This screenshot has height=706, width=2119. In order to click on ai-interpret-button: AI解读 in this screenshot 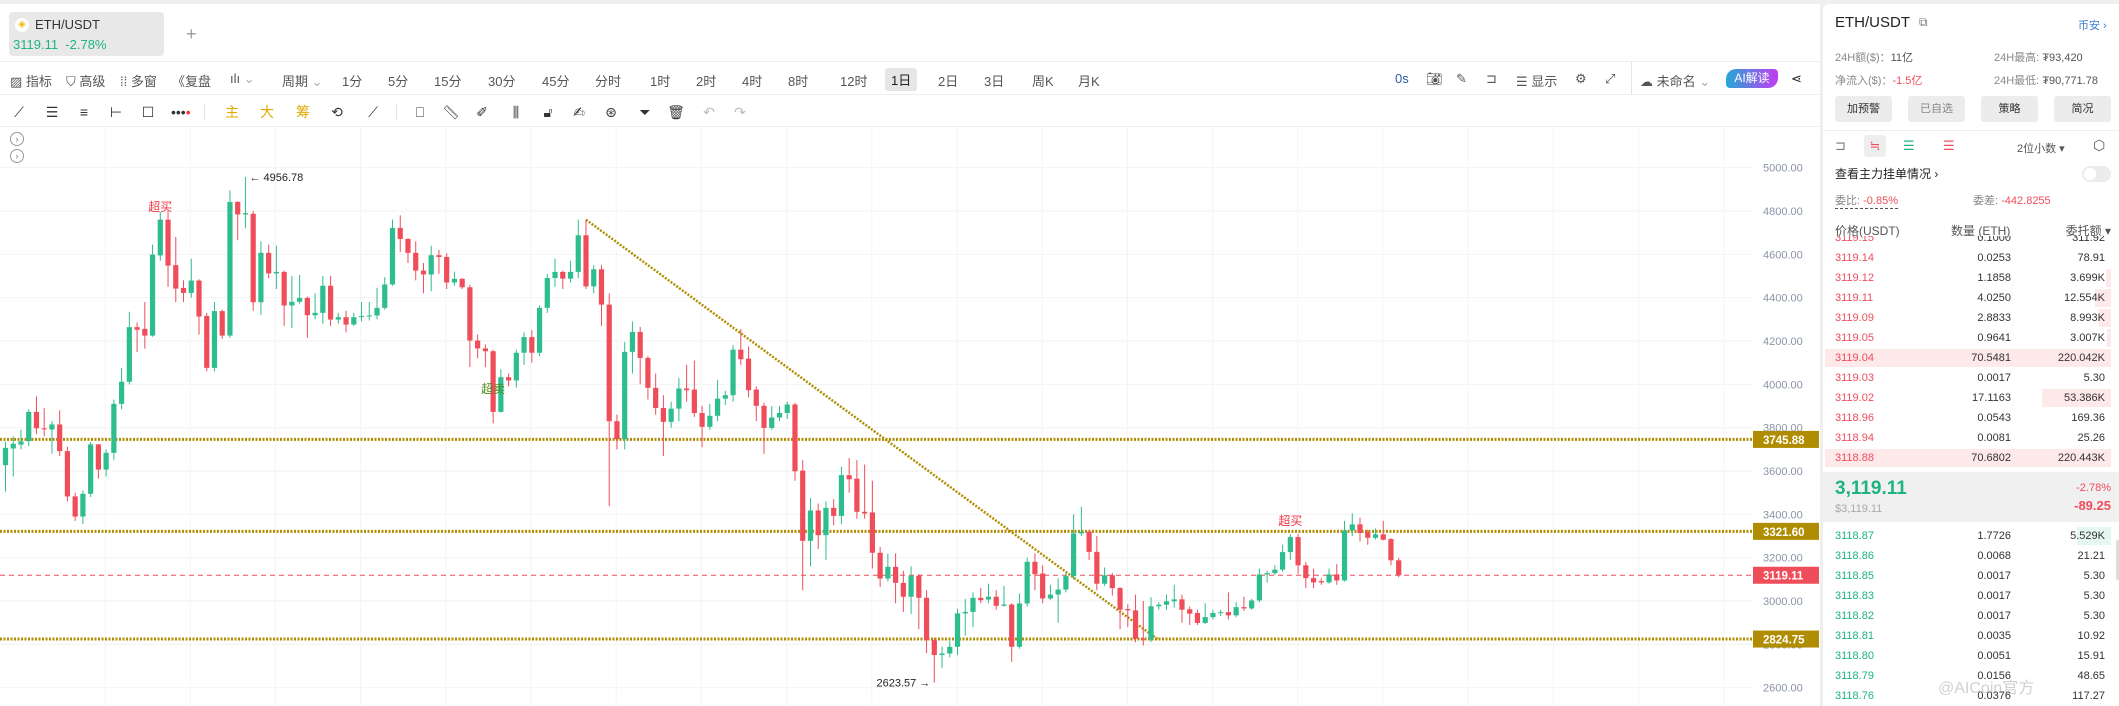, I will do `click(1752, 78)`.